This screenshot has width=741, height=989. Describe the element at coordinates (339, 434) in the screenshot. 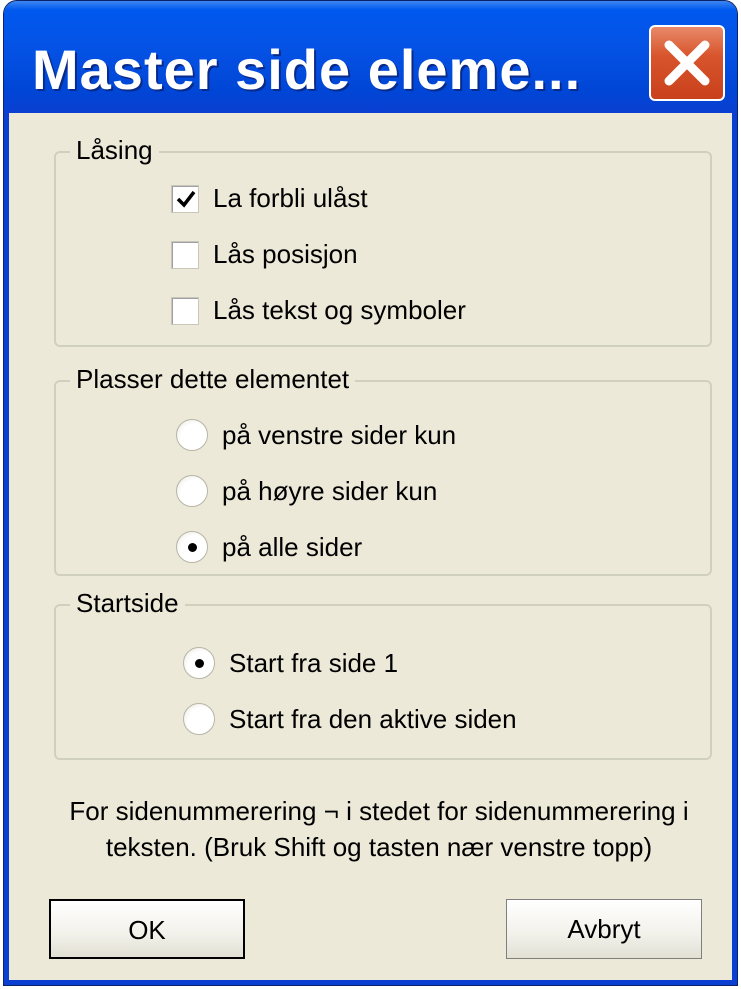

I see `radio-label: på venstre sider kun` at that location.